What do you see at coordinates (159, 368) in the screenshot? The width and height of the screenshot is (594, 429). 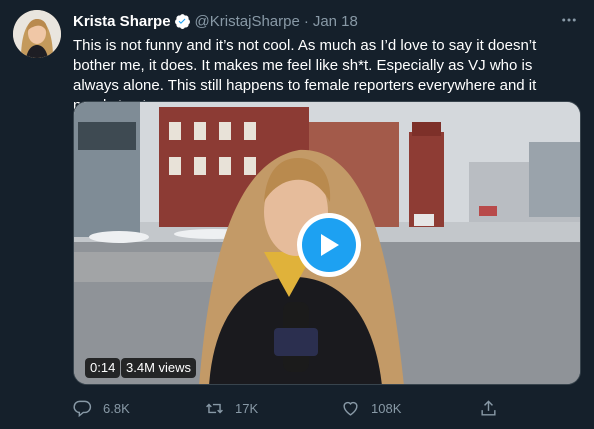 I see `video-views-badge: 3.4M views` at bounding box center [159, 368].